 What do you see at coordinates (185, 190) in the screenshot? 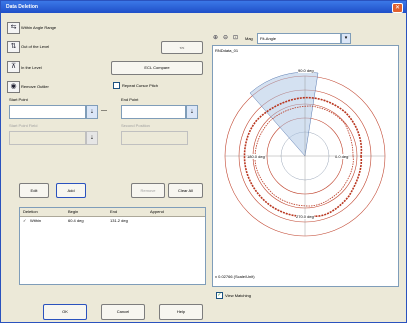
I see `clear-all-button: Clear All` at bounding box center [185, 190].